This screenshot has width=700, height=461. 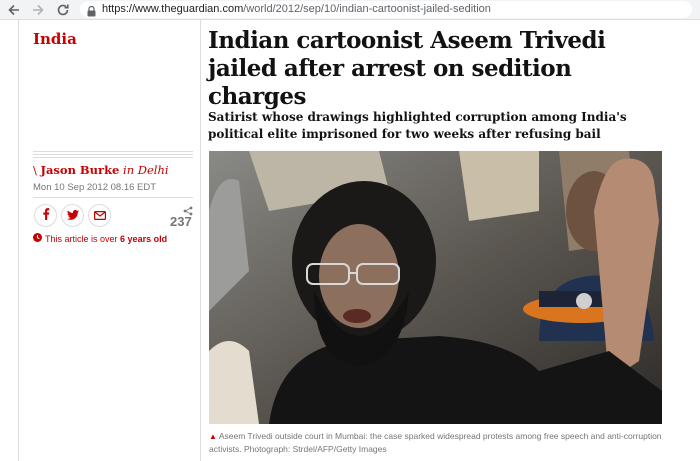 I want to click on article-age-warning: This article is over 6 years old, so click(x=100, y=238).